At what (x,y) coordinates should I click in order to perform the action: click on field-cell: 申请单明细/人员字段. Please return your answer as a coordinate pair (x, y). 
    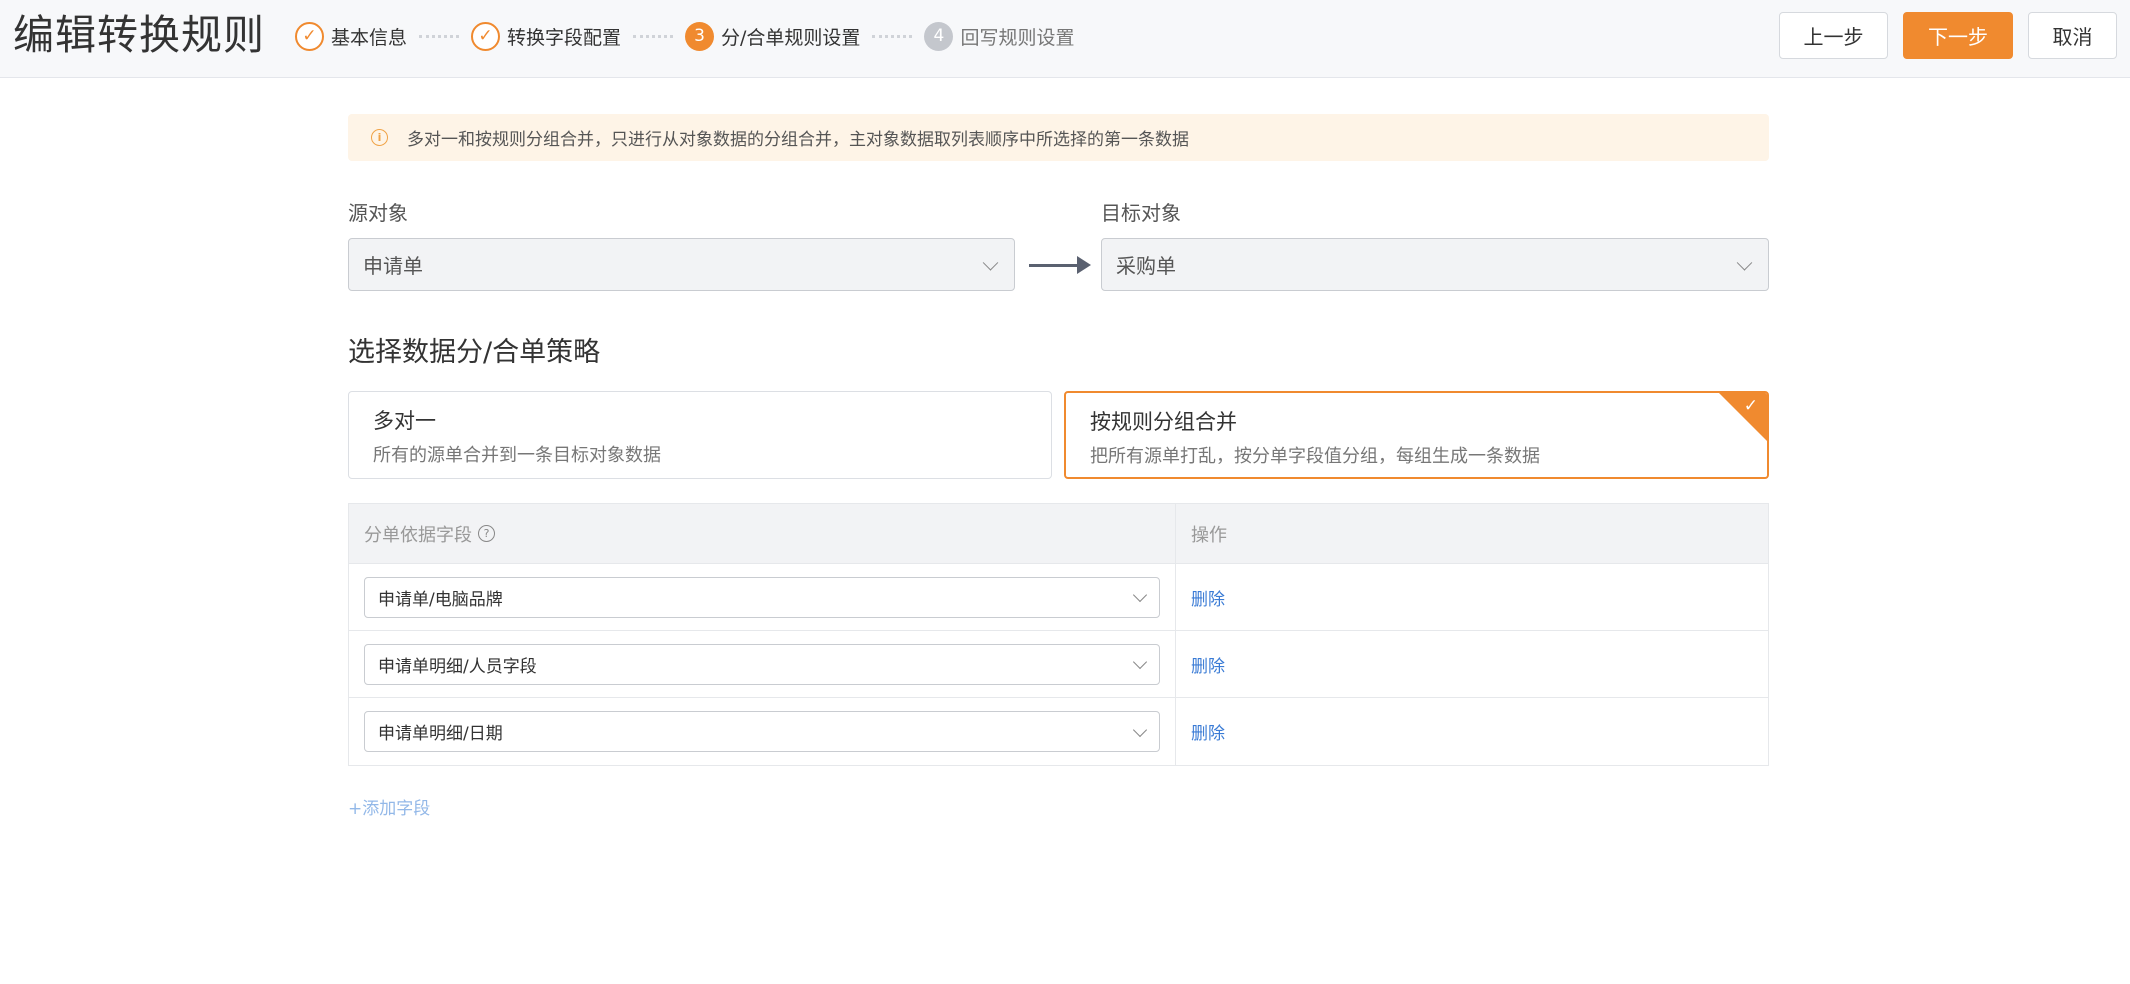
    Looking at the image, I should click on (762, 664).